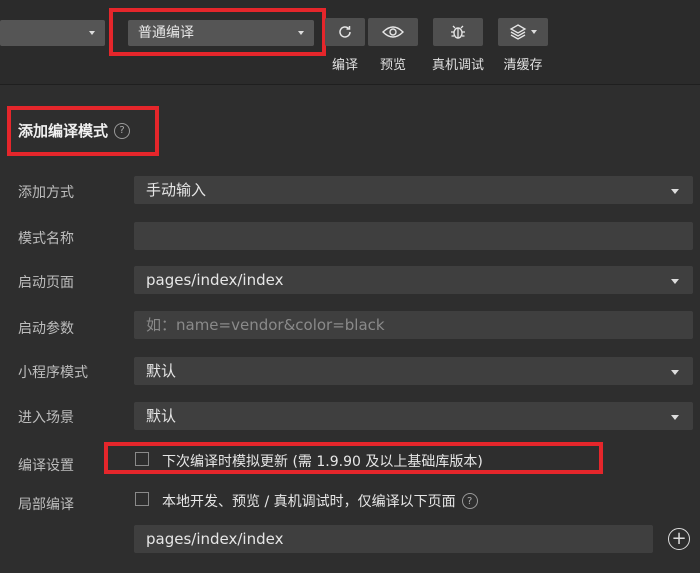 The image size is (700, 573). Describe the element at coordinates (161, 371) in the screenshot. I see `mini-mode-value: 默认` at that location.